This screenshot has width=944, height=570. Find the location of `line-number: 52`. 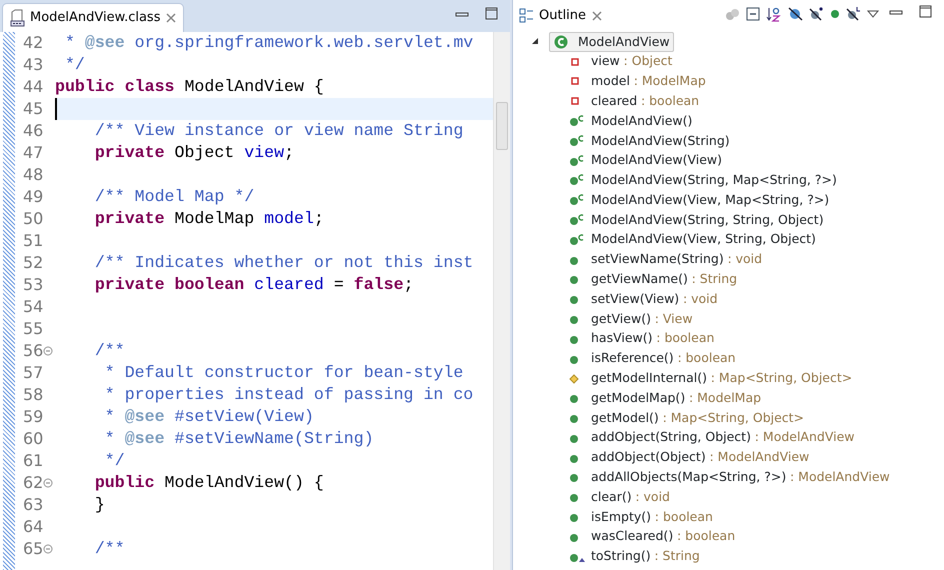

line-number: 52 is located at coordinates (33, 263).